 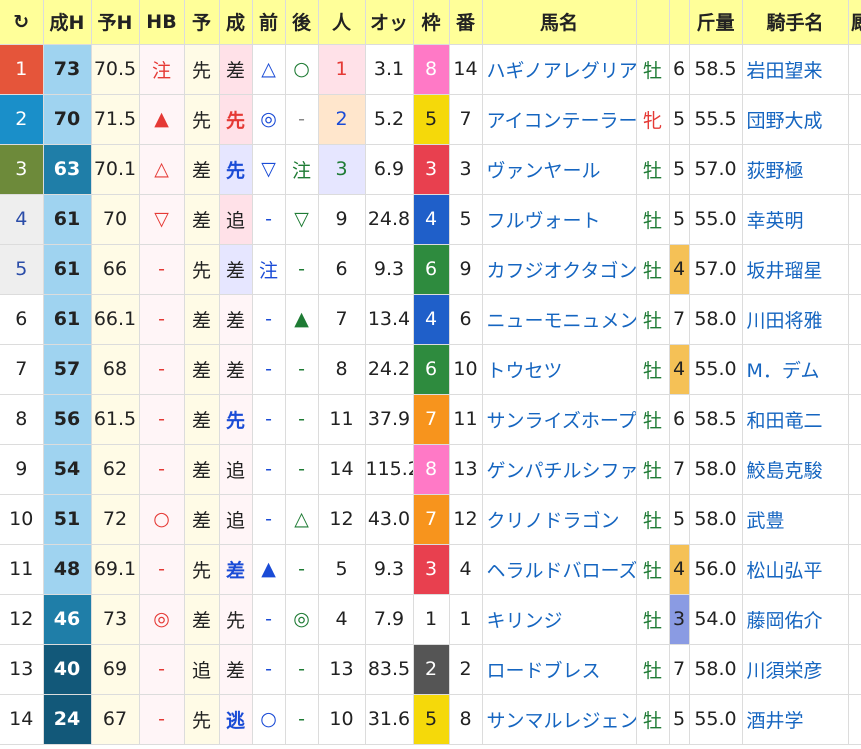 What do you see at coordinates (389, 519) in the screenshot?
I see `odds-cell: 43.0` at bounding box center [389, 519].